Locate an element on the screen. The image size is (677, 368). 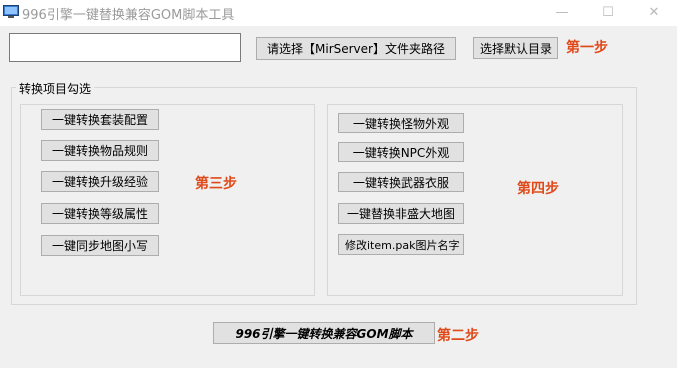
window-title: 996引擎一键替换兼容GOM脚本工具 is located at coordinates (128, 15).